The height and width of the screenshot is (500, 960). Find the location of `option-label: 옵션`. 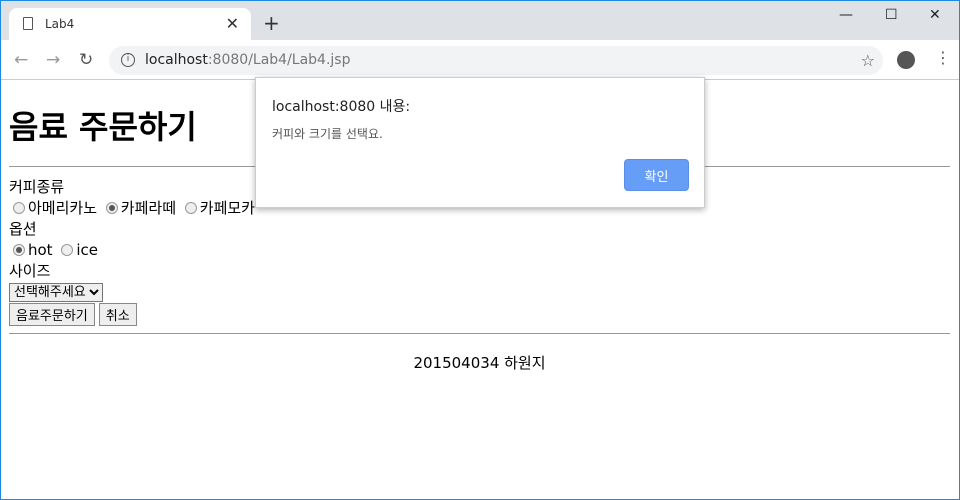

option-label: 옵션 is located at coordinates (23, 229).